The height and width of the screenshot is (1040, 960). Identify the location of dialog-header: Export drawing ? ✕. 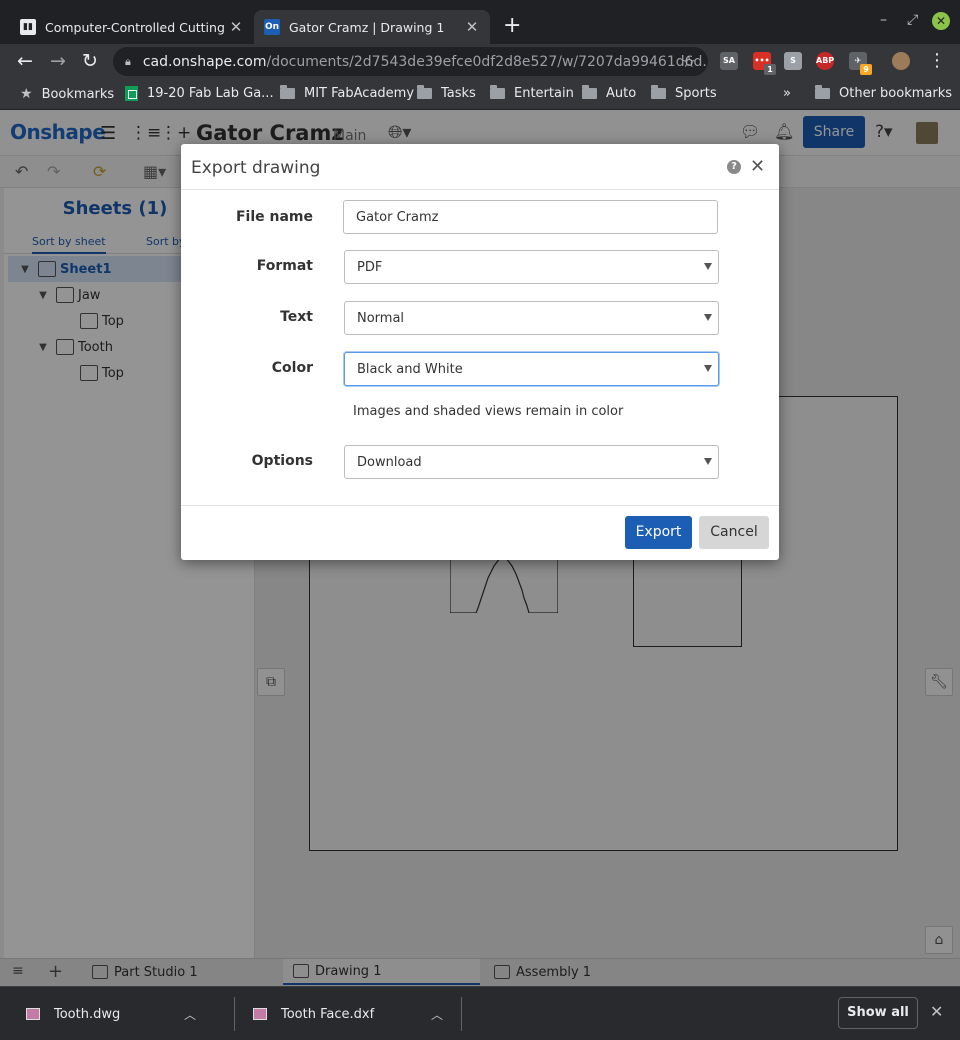
(480, 167).